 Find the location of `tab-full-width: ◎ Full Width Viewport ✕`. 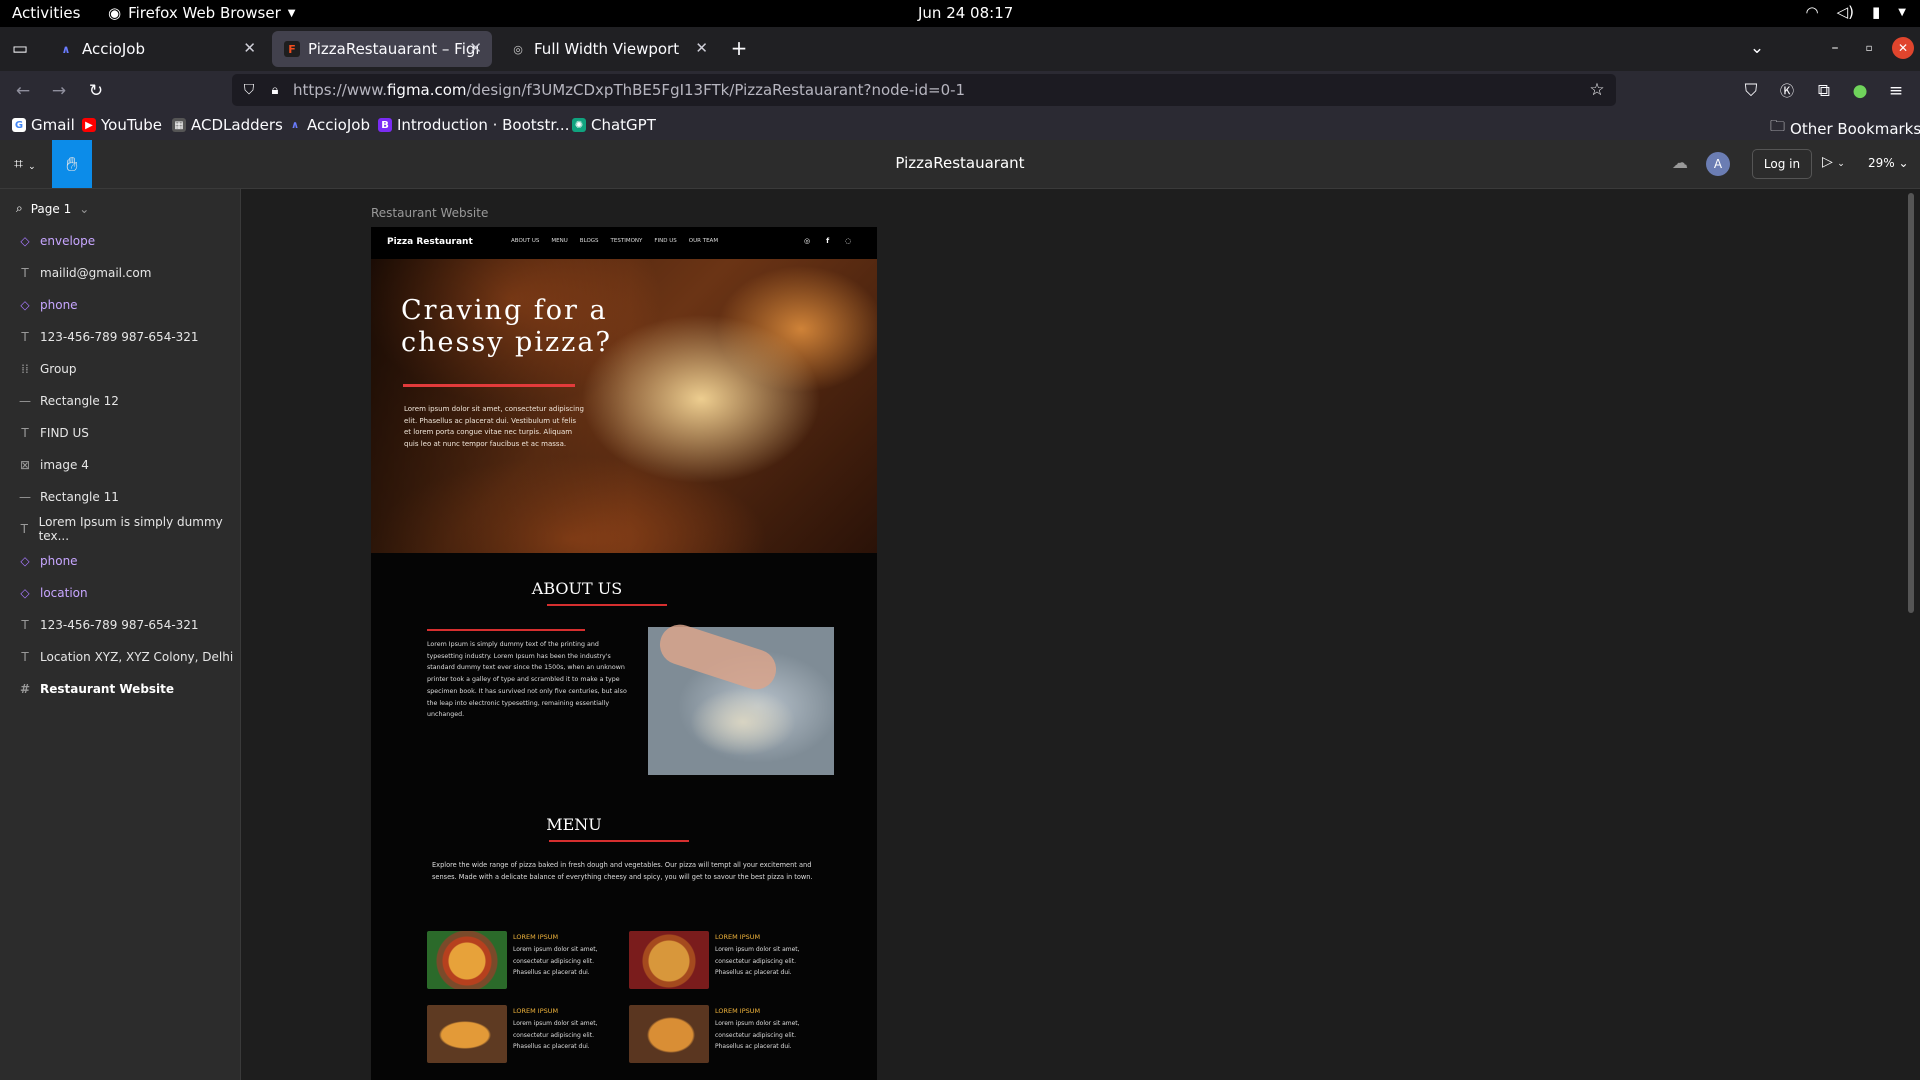

tab-full-width: ◎ Full Width Viewport ✕ is located at coordinates (608, 49).